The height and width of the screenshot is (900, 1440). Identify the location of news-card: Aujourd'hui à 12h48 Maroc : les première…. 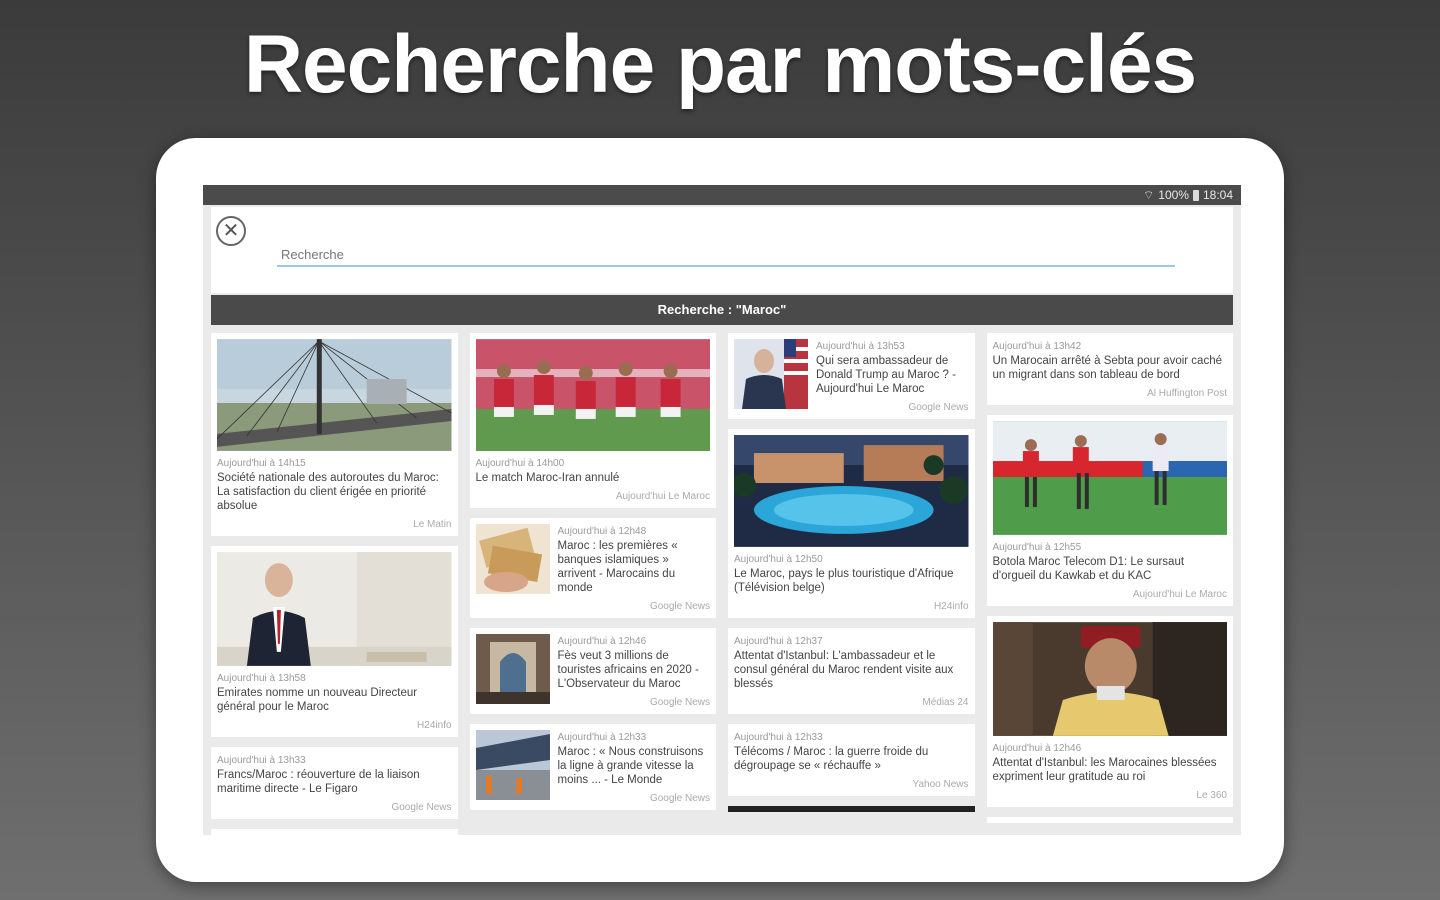
(592, 568).